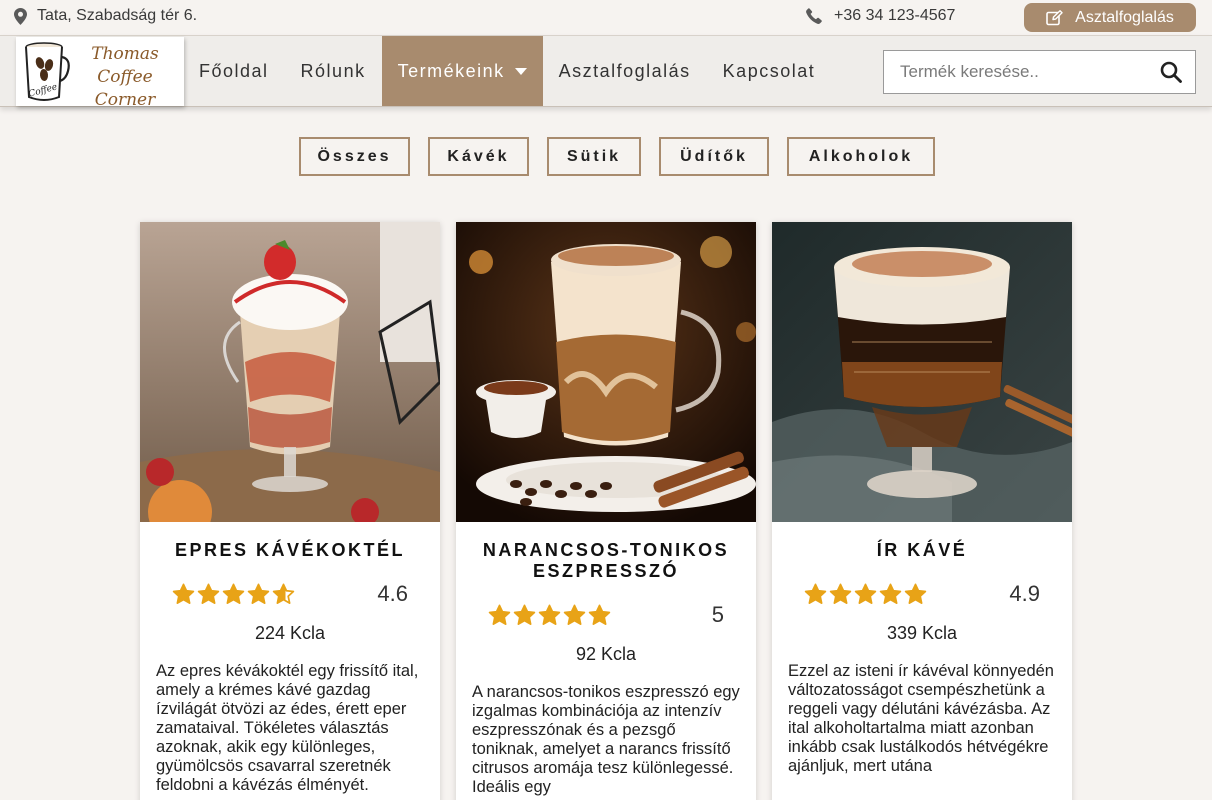 This screenshot has width=1212, height=800. I want to click on search-icon, so click(1171, 72).